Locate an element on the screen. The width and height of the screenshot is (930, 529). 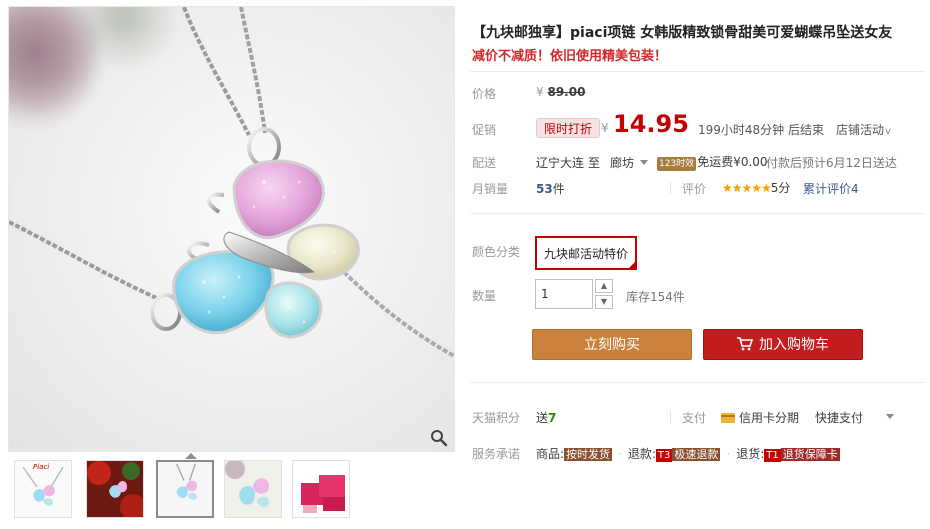
ship-to-dropdown: 廊坊 is located at coordinates (629, 162).